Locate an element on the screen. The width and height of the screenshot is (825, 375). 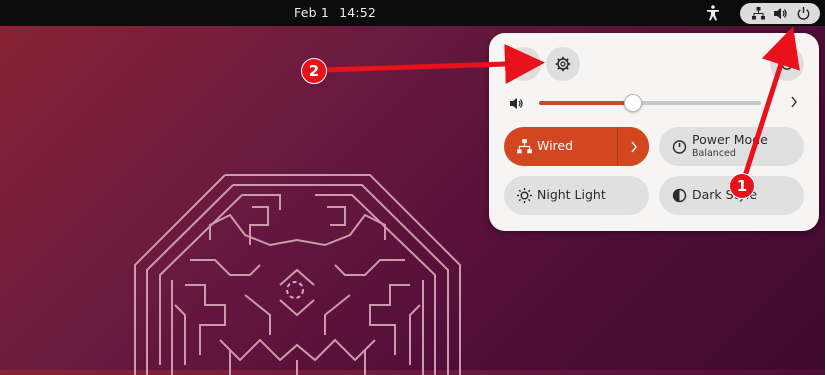
gear-icon is located at coordinates (563, 64).